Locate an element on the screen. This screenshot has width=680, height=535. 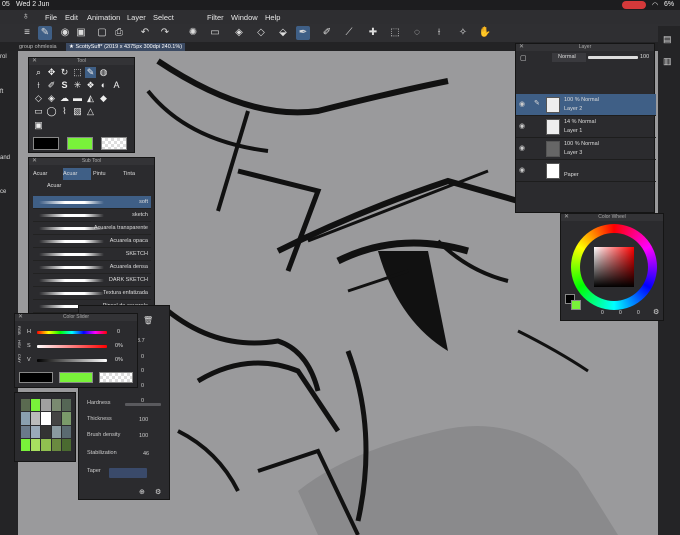
property-brush-density: Brush density 100 is located at coordinates (122, 438).